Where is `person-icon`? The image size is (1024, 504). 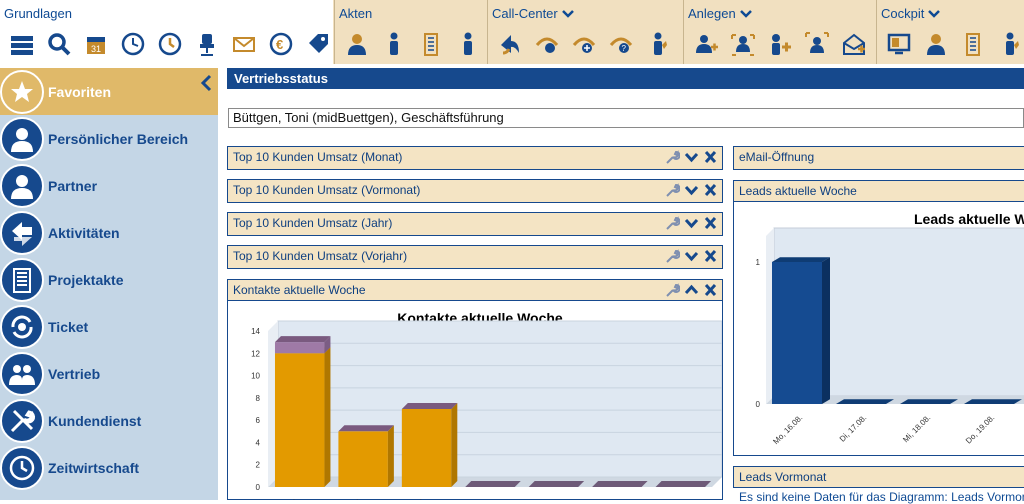
person-icon is located at coordinates (357, 44).